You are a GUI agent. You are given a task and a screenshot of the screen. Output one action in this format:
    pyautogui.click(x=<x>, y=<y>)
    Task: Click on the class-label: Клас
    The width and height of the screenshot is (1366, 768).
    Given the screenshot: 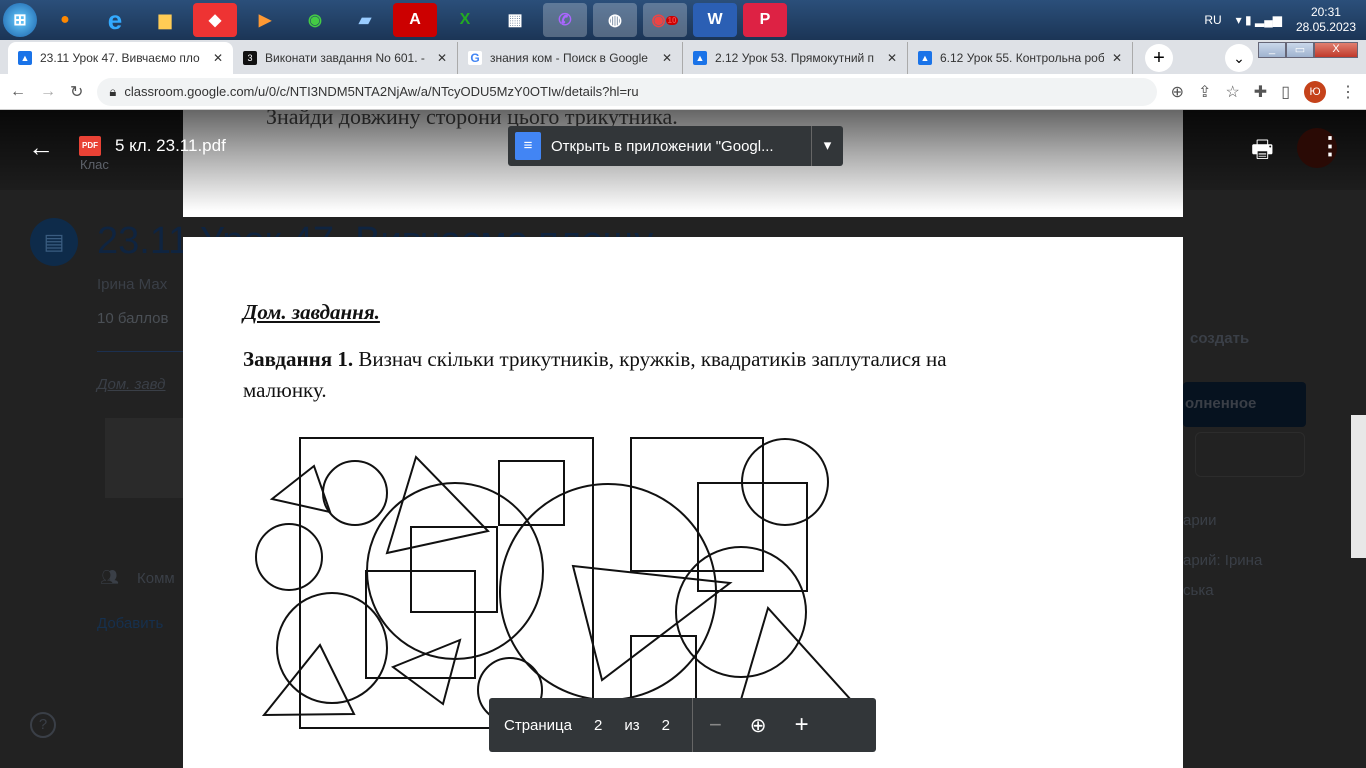 What is the action you would take?
    pyautogui.click(x=94, y=164)
    